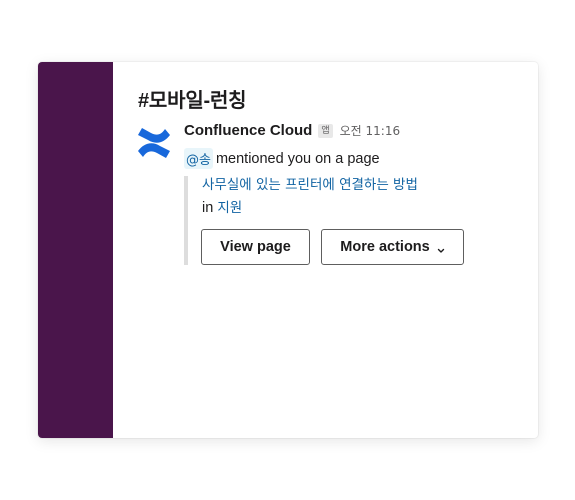 The image size is (575, 500). I want to click on in-label: in, so click(208, 208).